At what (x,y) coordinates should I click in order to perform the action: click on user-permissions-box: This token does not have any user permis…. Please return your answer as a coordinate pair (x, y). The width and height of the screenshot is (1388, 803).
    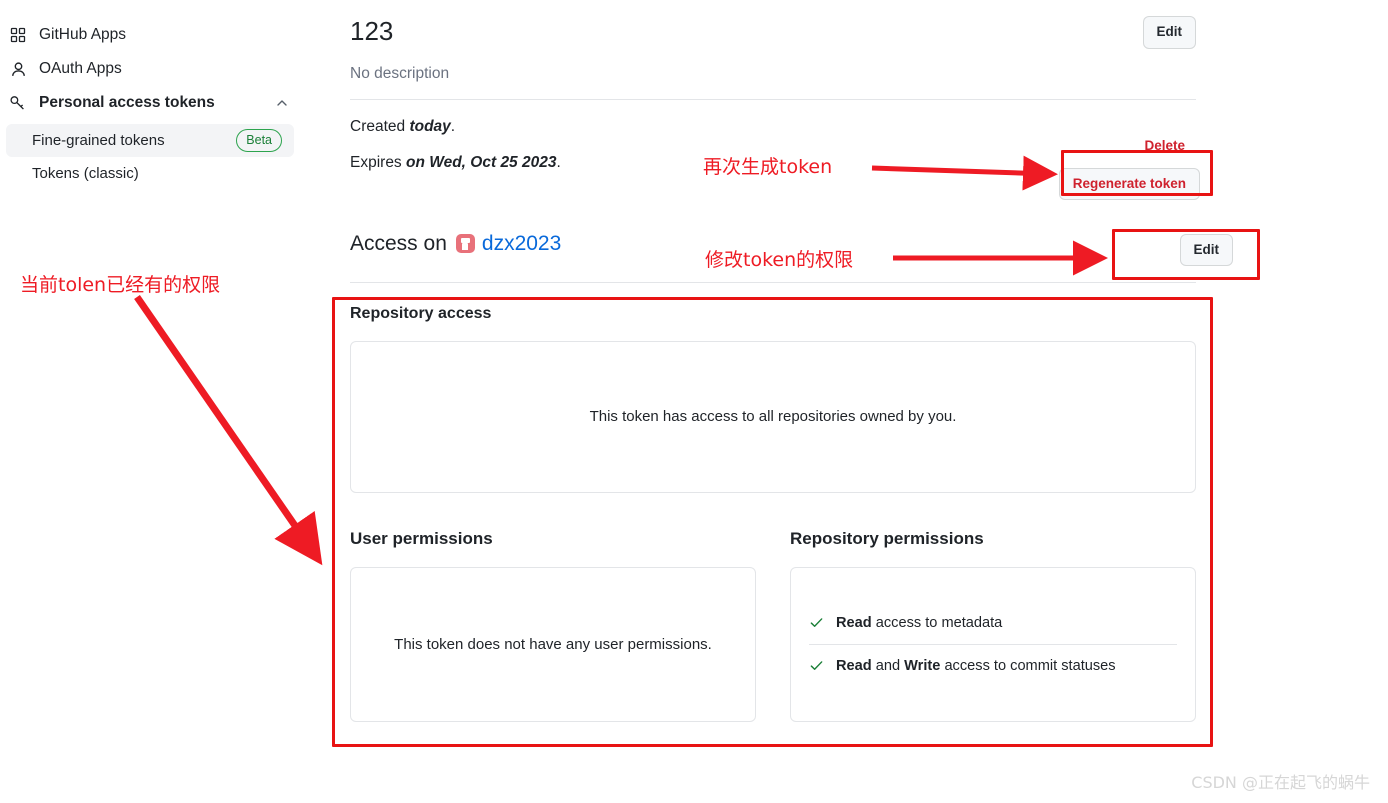
    Looking at the image, I should click on (553, 644).